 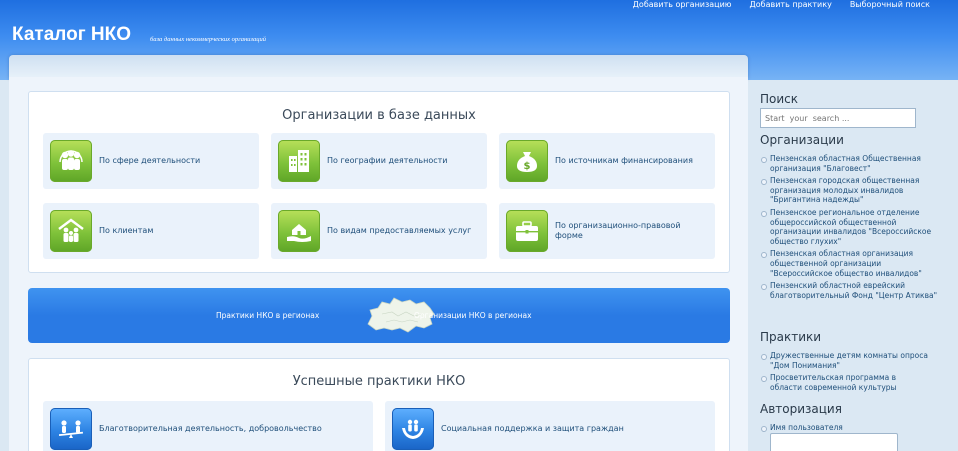 I want to click on category-card-geography: По географии деятельности, so click(x=379, y=161).